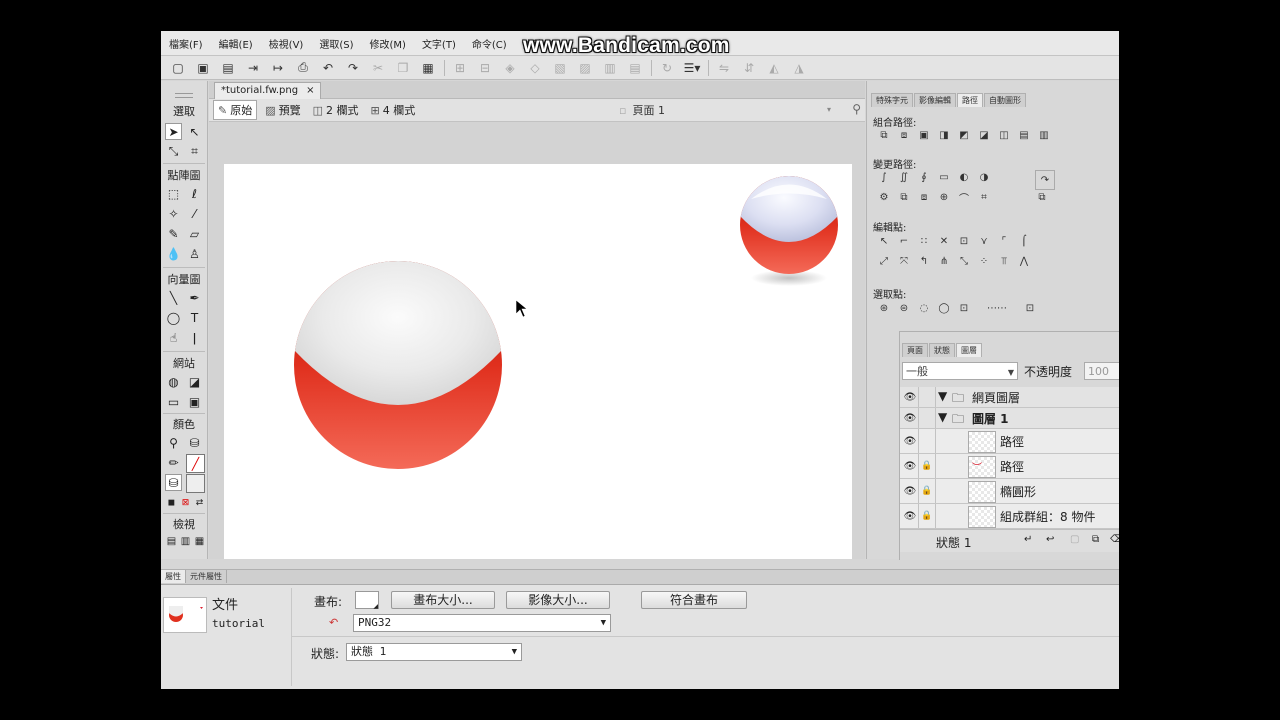 The height and width of the screenshot is (720, 1280). What do you see at coordinates (724, 68) in the screenshot?
I see `flip-horizontal-icon: ⇋` at bounding box center [724, 68].